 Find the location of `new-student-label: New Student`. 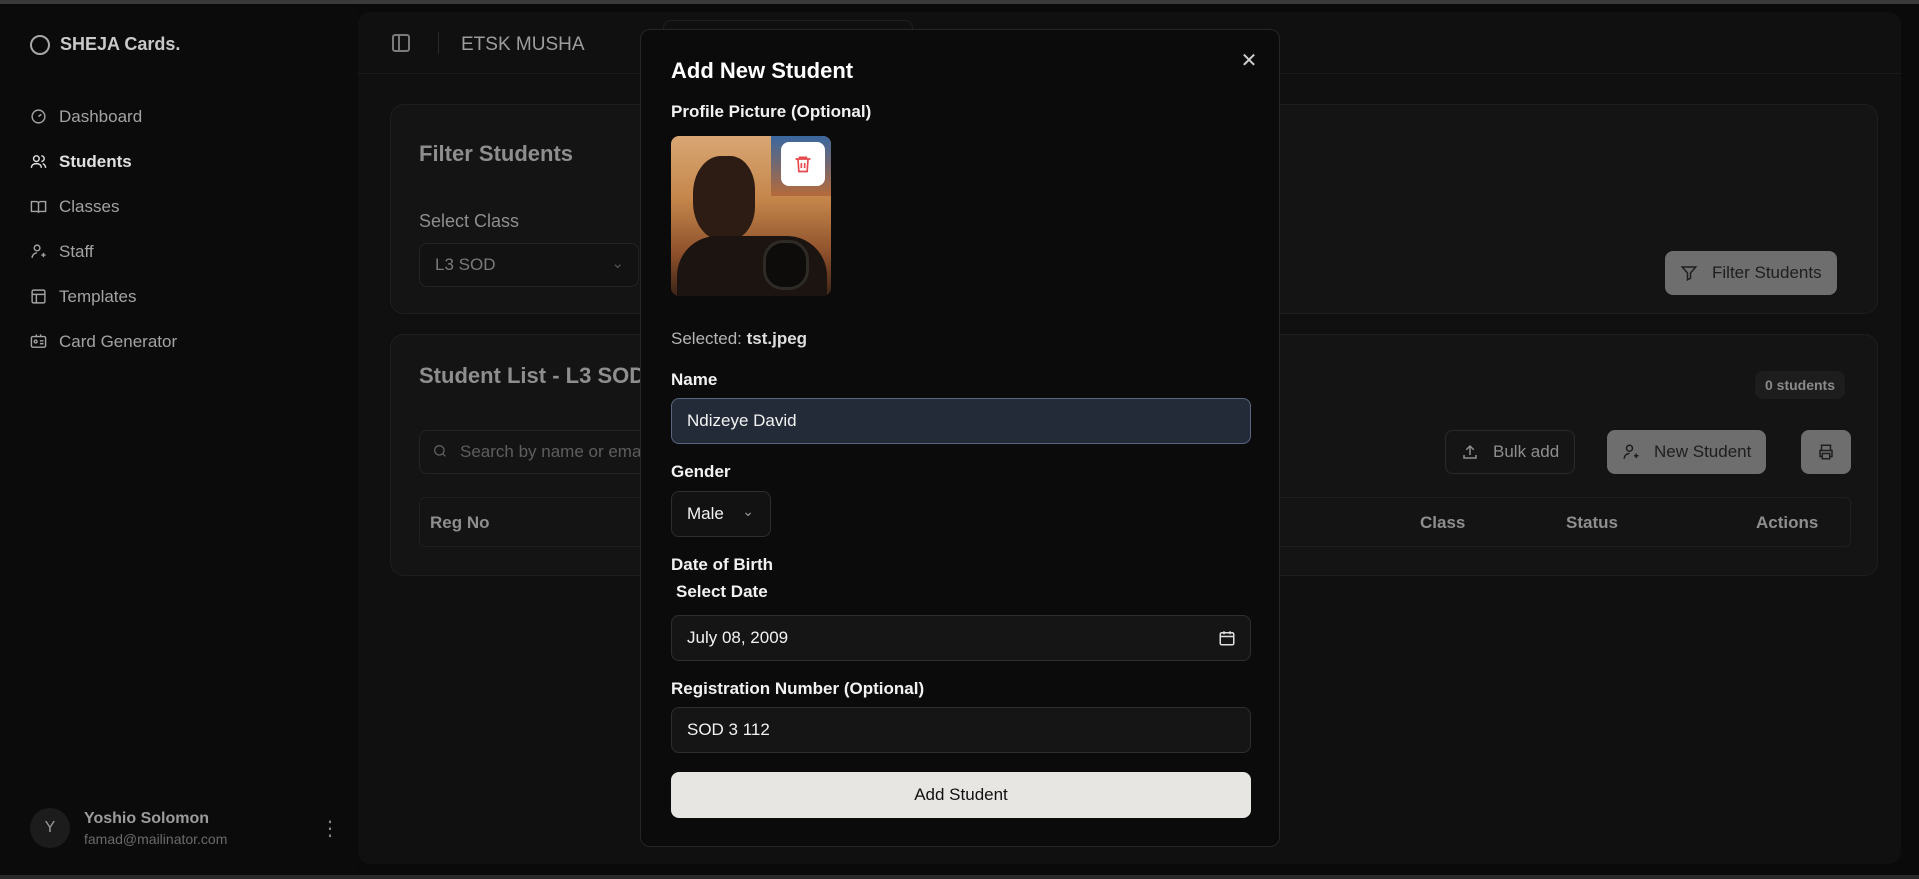

new-student-label: New Student is located at coordinates (1703, 451).